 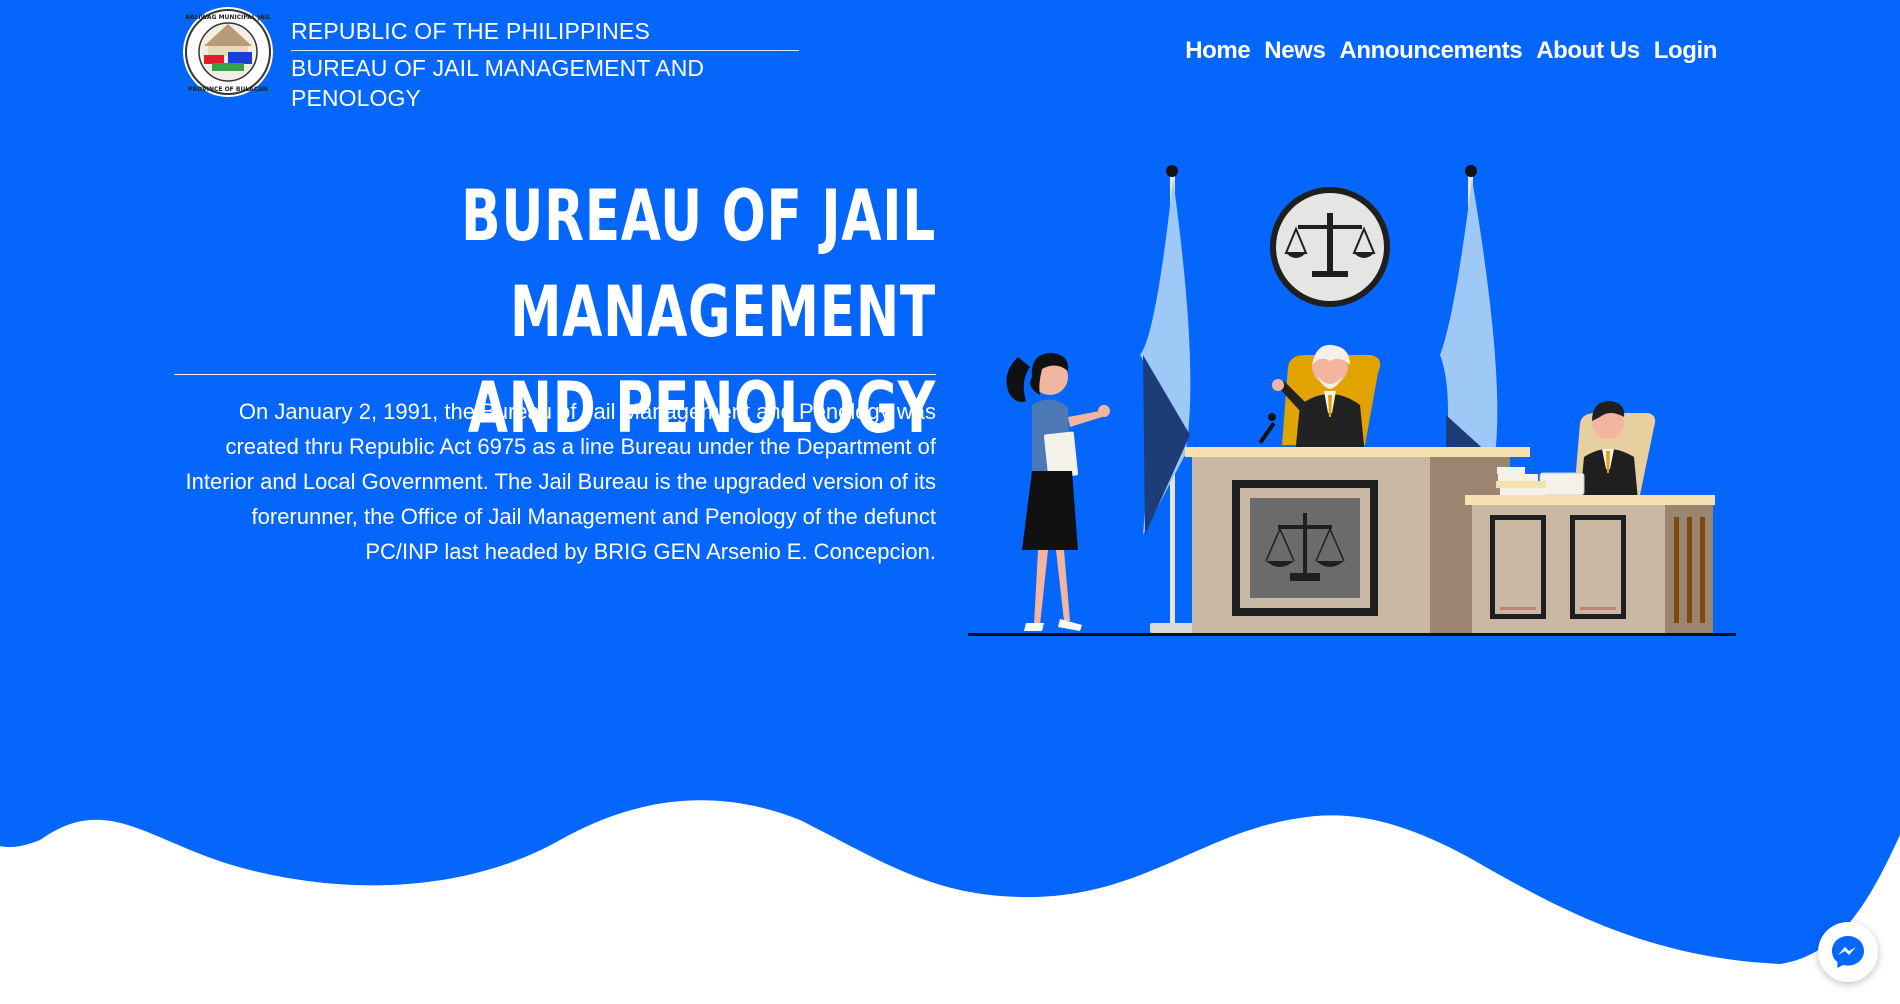 I want to click on nav-announcements: Announcements, so click(x=1430, y=51).